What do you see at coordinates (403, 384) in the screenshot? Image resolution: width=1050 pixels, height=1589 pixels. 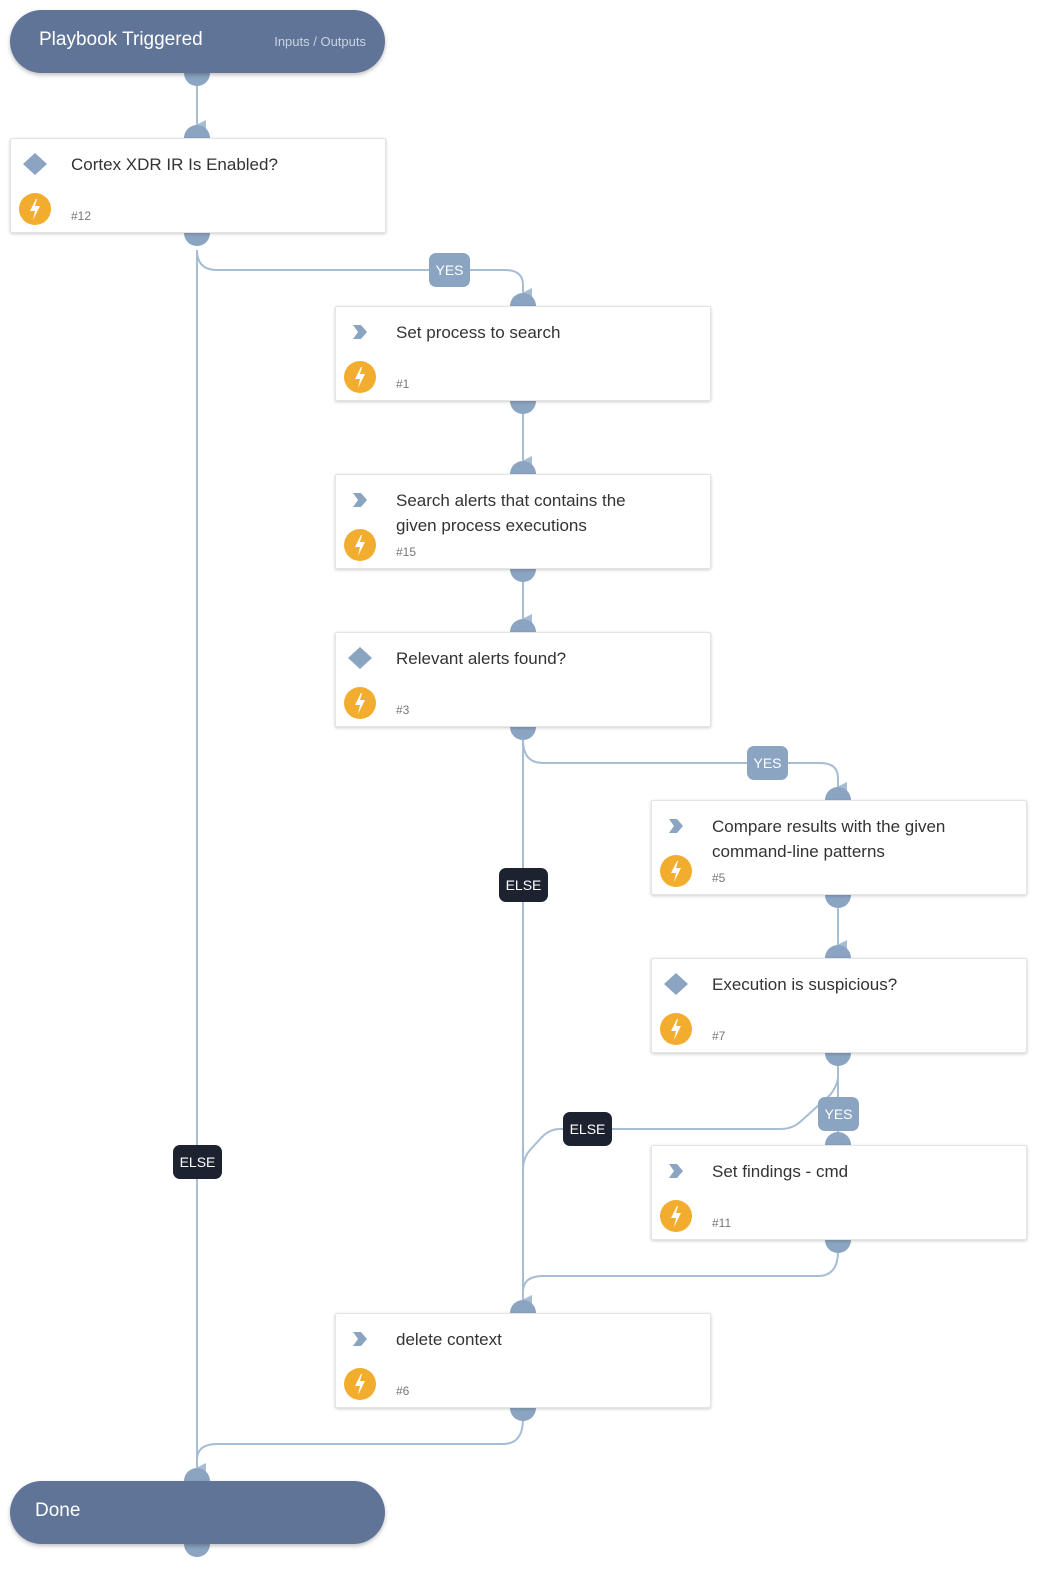 I see `task-id: #1` at bounding box center [403, 384].